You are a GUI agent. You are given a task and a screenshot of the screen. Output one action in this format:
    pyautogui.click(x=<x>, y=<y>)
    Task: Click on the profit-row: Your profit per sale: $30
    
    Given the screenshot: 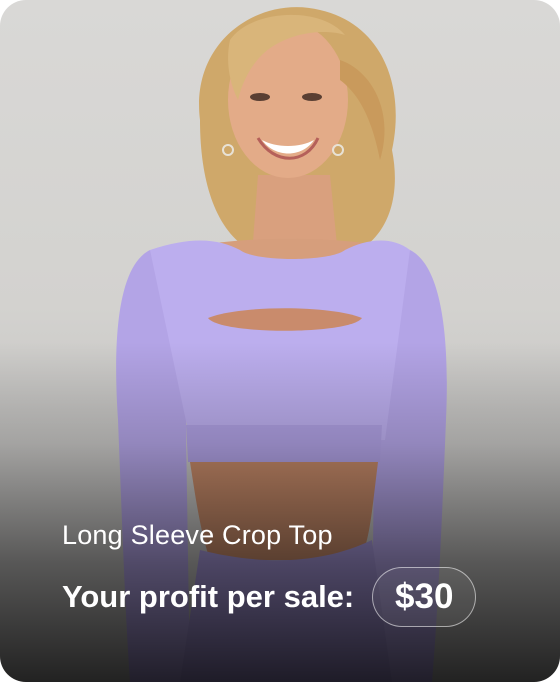 What is the action you would take?
    pyautogui.click(x=269, y=597)
    